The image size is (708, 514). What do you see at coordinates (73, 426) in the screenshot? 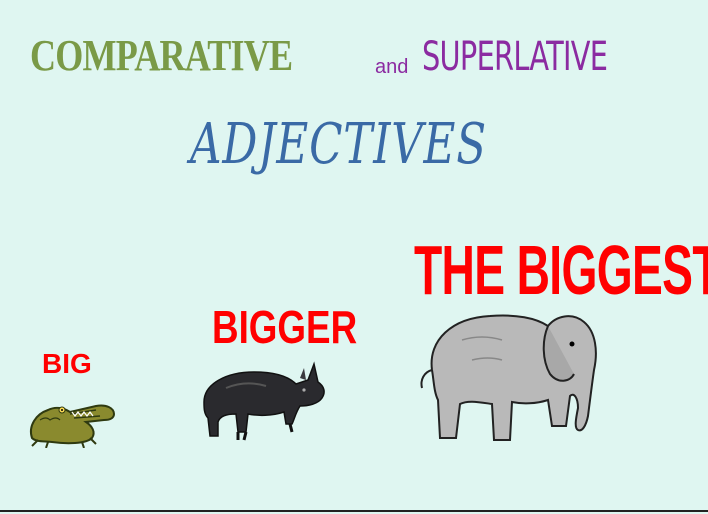
I see `crocodile-icon` at bounding box center [73, 426].